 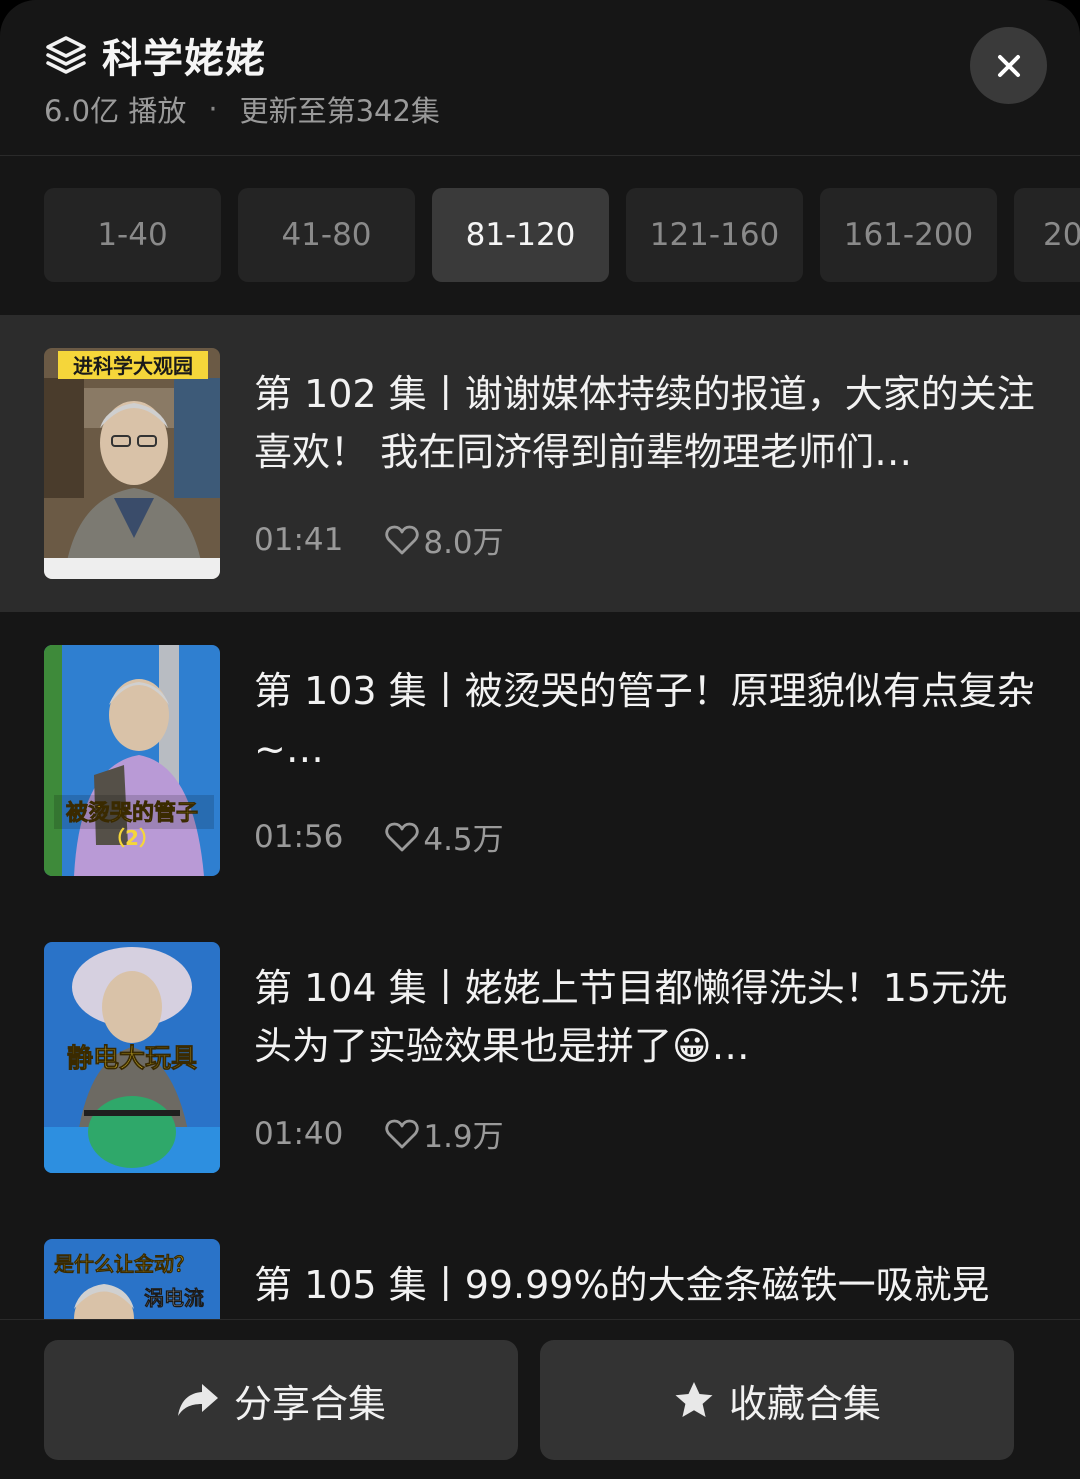 What do you see at coordinates (379, 836) in the screenshot?
I see `episode-meta: 01:56 4.5万` at bounding box center [379, 836].